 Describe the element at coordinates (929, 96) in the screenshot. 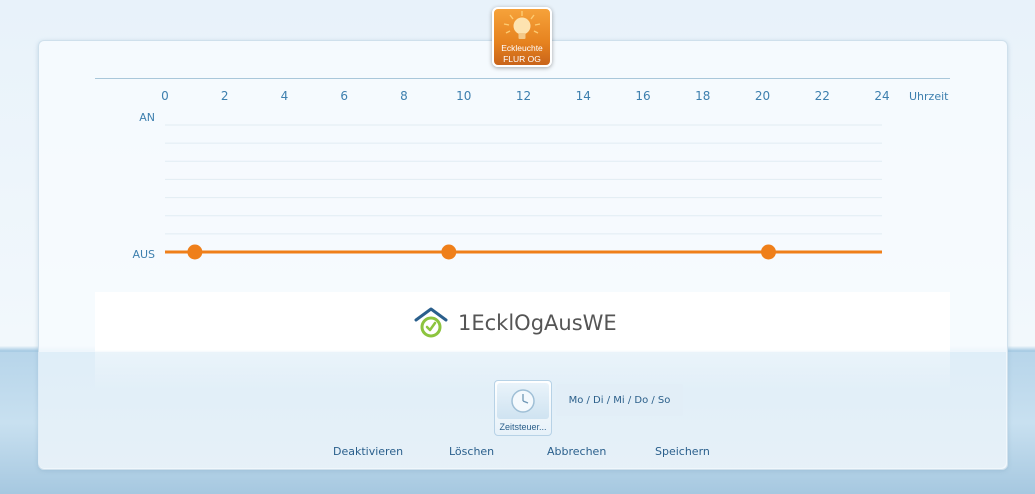

I see `x-axis-label: Uhrzeit` at that location.